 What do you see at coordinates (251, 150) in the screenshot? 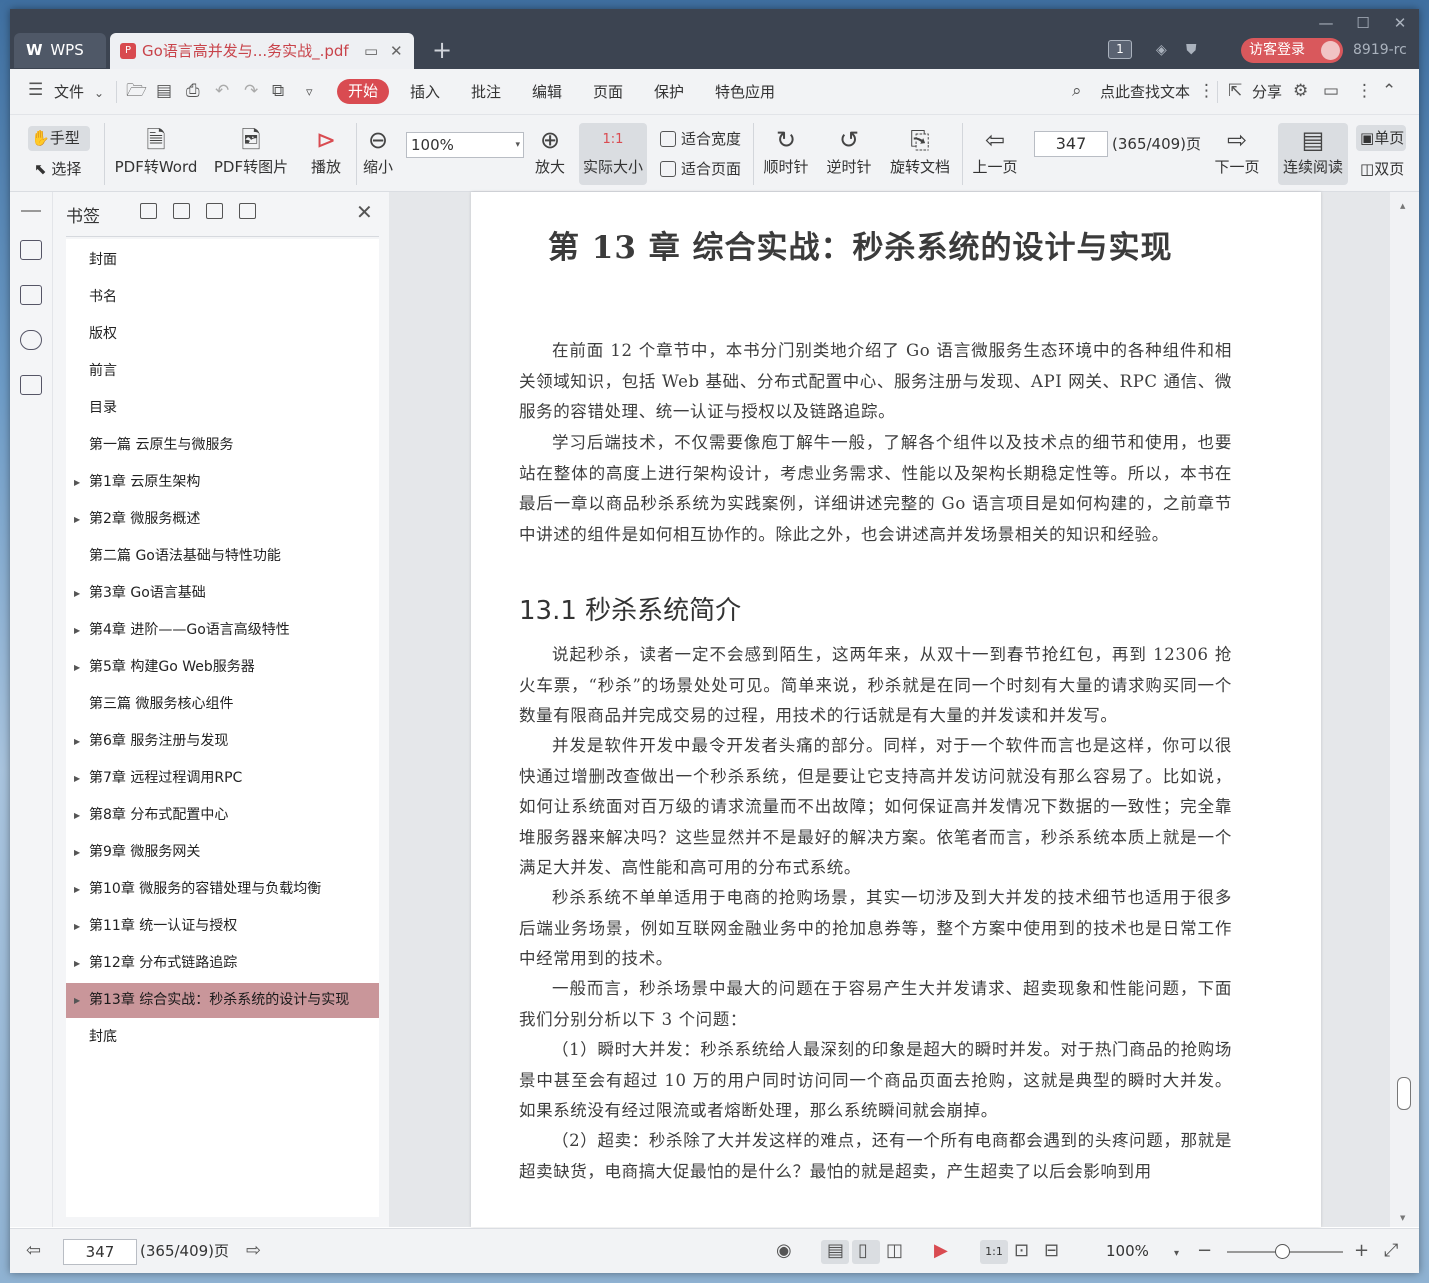
I see `pdf-to-image-button: 🖻 PDF转图片` at bounding box center [251, 150].